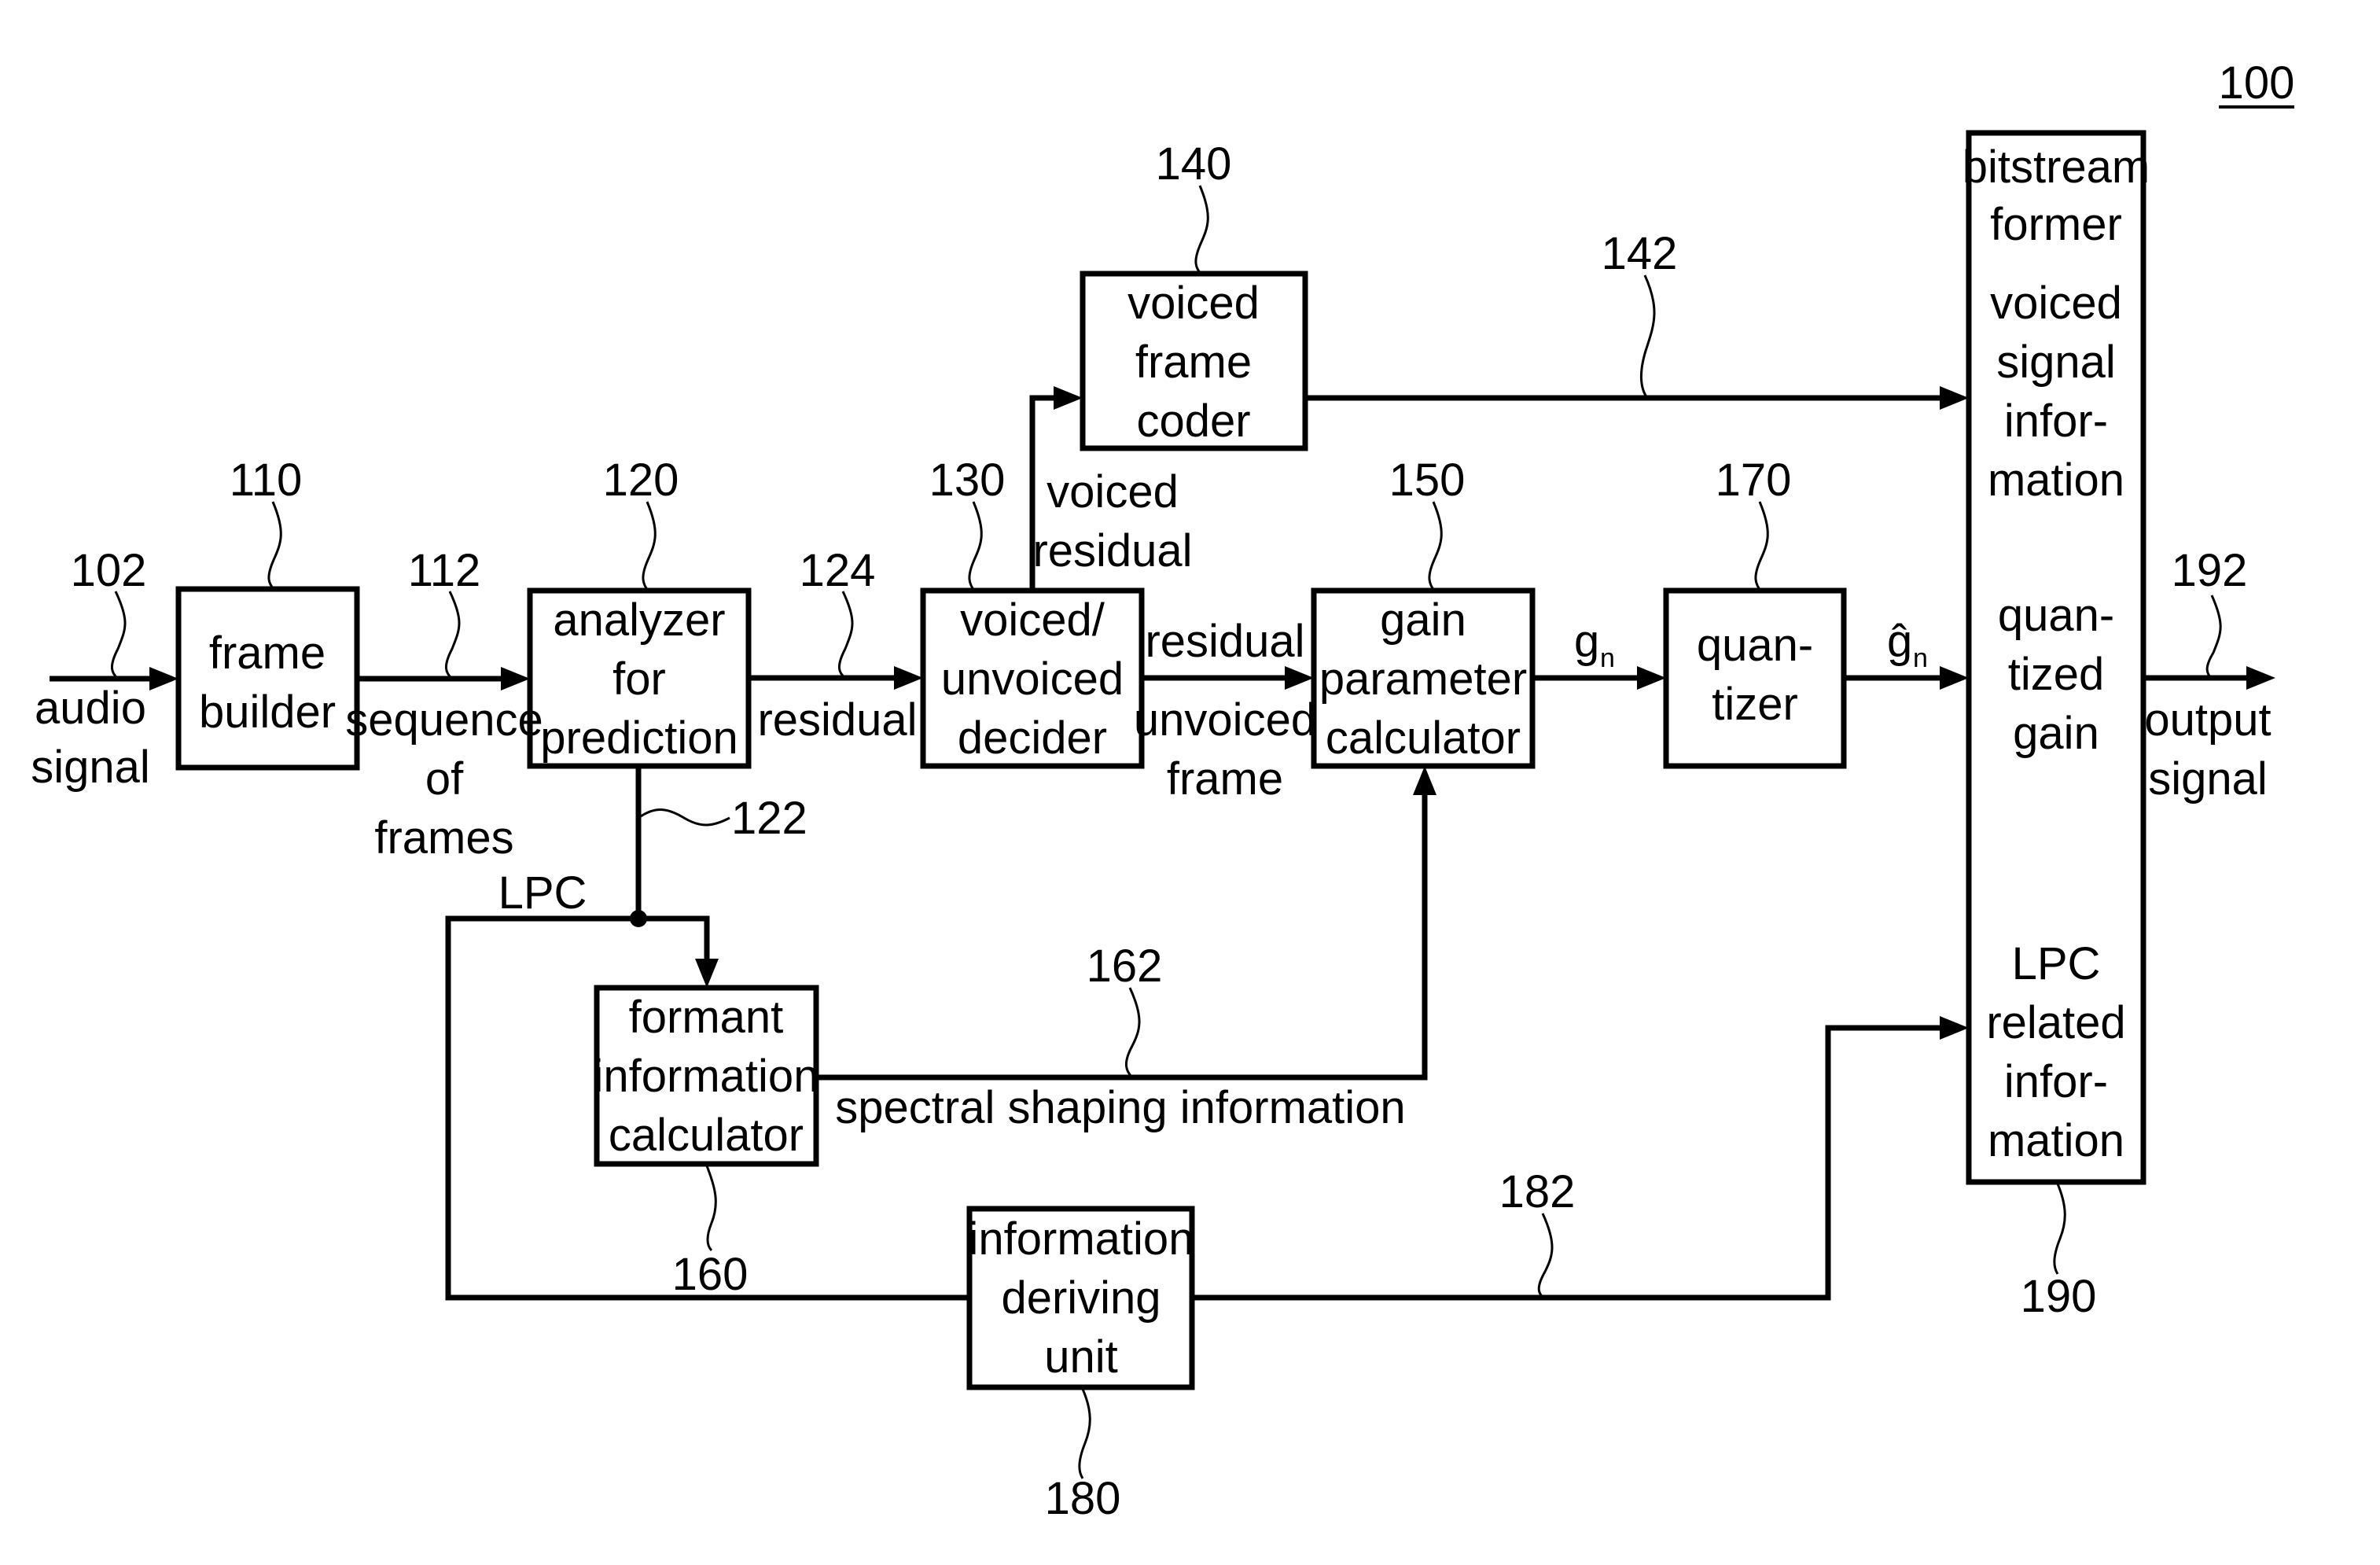 Image resolution: width=2380 pixels, height=1565 pixels. I want to click on gain-calc-line-3: calculator, so click(1423, 739).